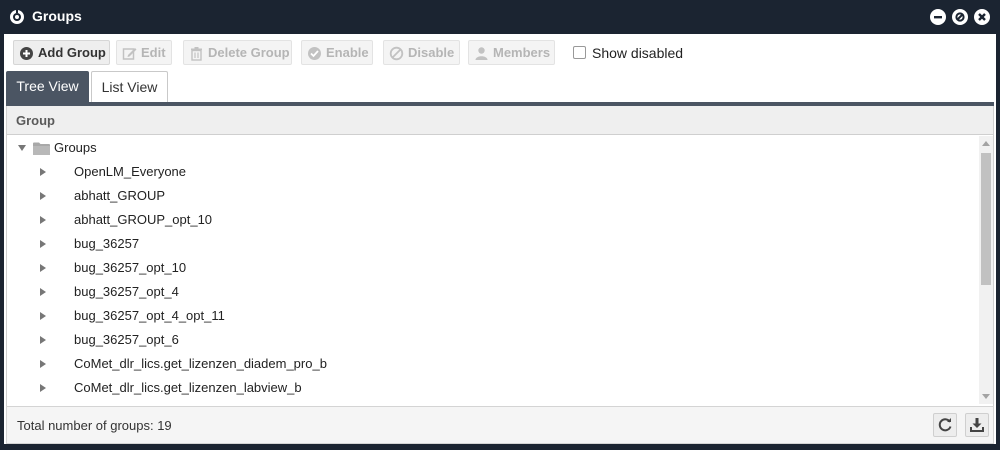 This screenshot has height=450, width=1000. What do you see at coordinates (986, 396) in the screenshot?
I see `scroll-down-icon` at bounding box center [986, 396].